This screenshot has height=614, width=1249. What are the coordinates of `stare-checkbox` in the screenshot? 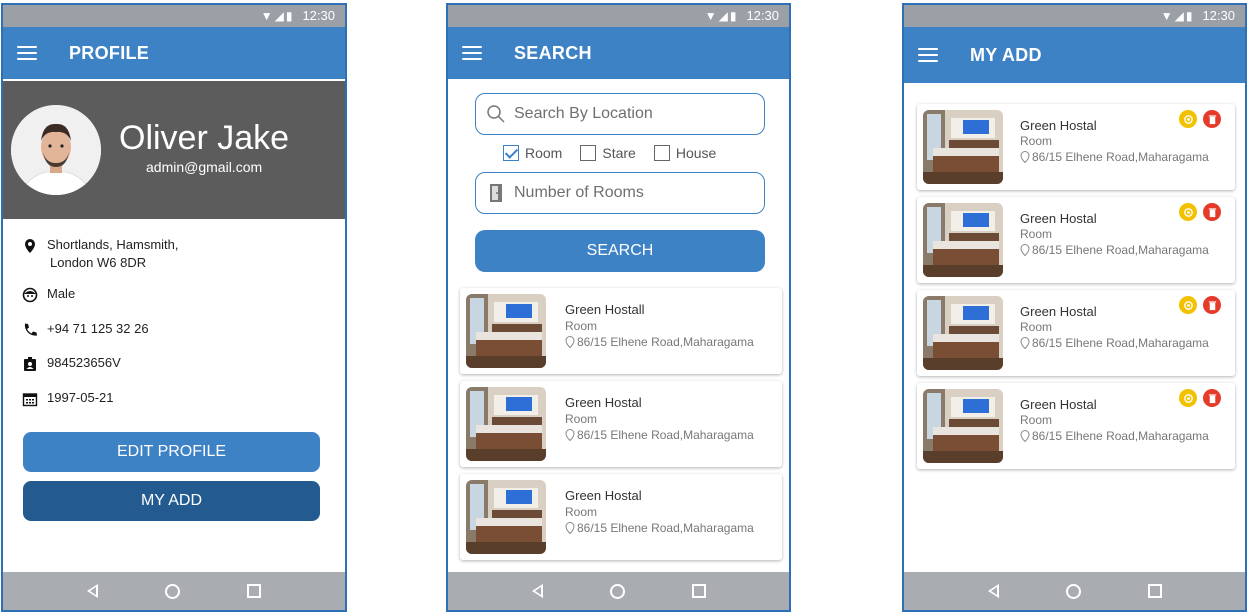 It's located at (588, 153).